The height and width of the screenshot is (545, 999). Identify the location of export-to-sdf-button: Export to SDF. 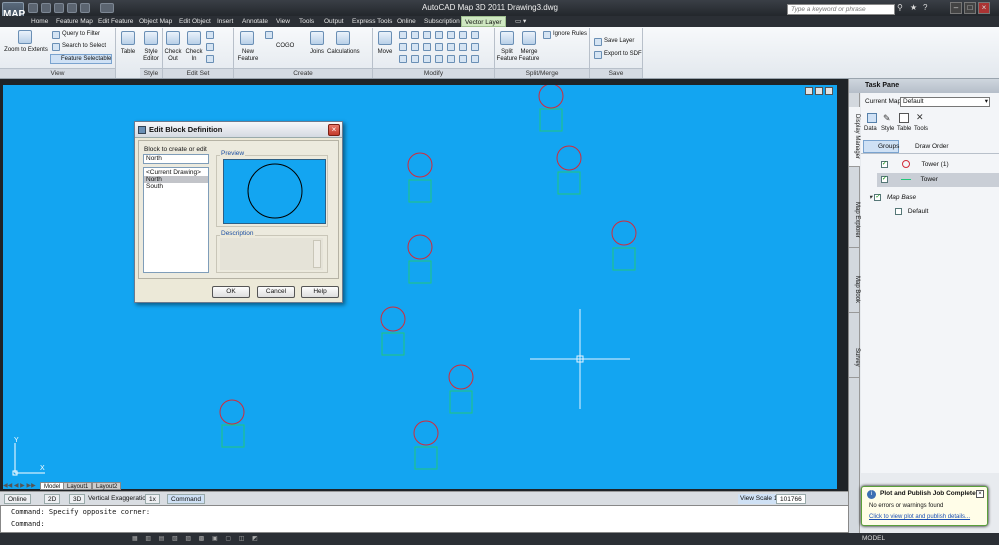
(623, 54).